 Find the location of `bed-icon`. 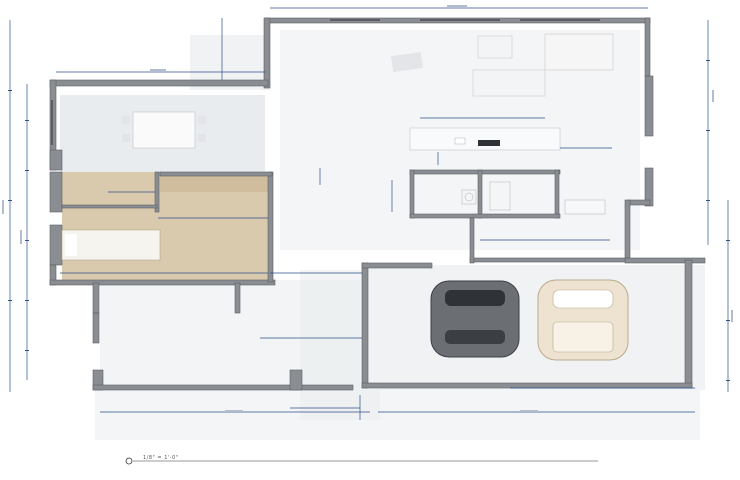

bed-icon is located at coordinates (111, 245).